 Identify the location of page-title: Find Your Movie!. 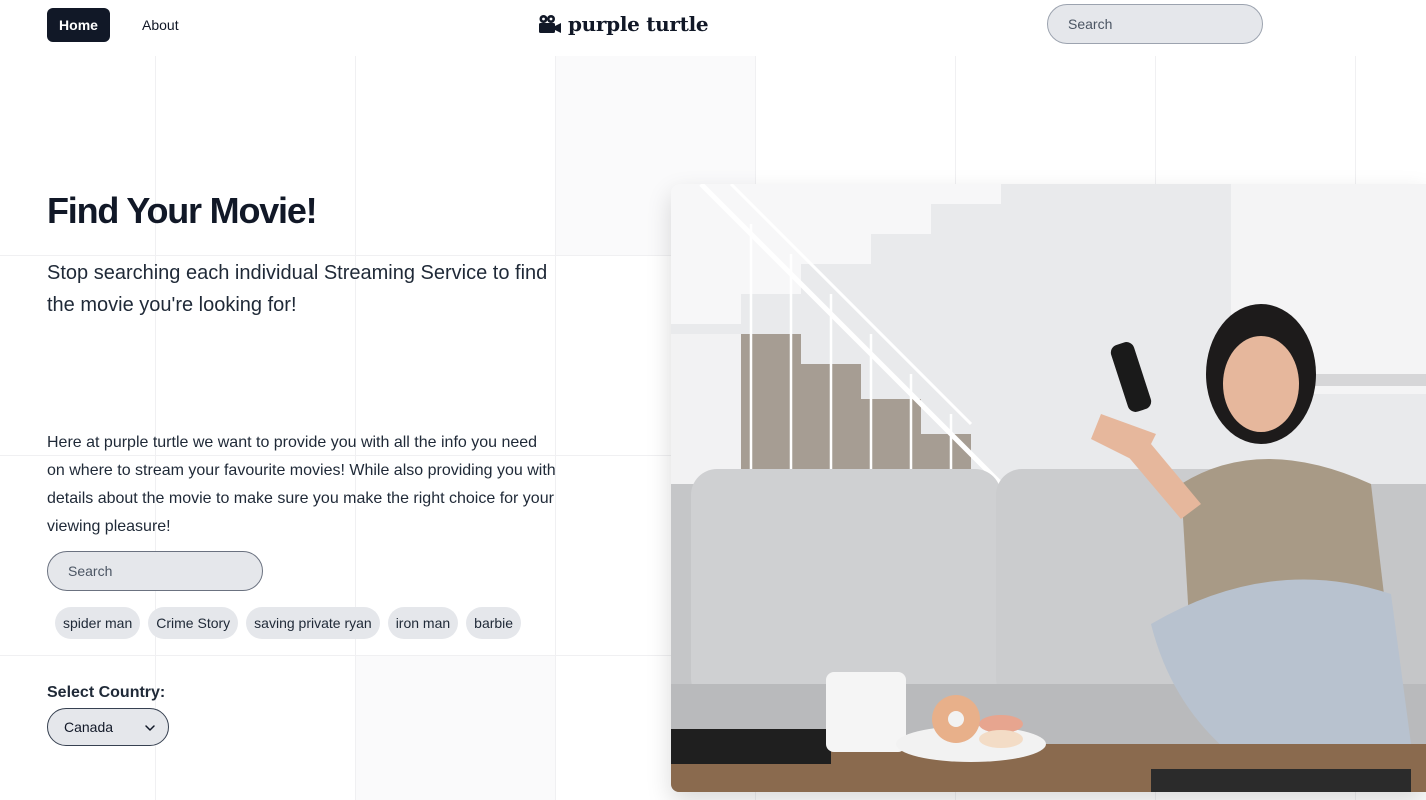
(182, 210).